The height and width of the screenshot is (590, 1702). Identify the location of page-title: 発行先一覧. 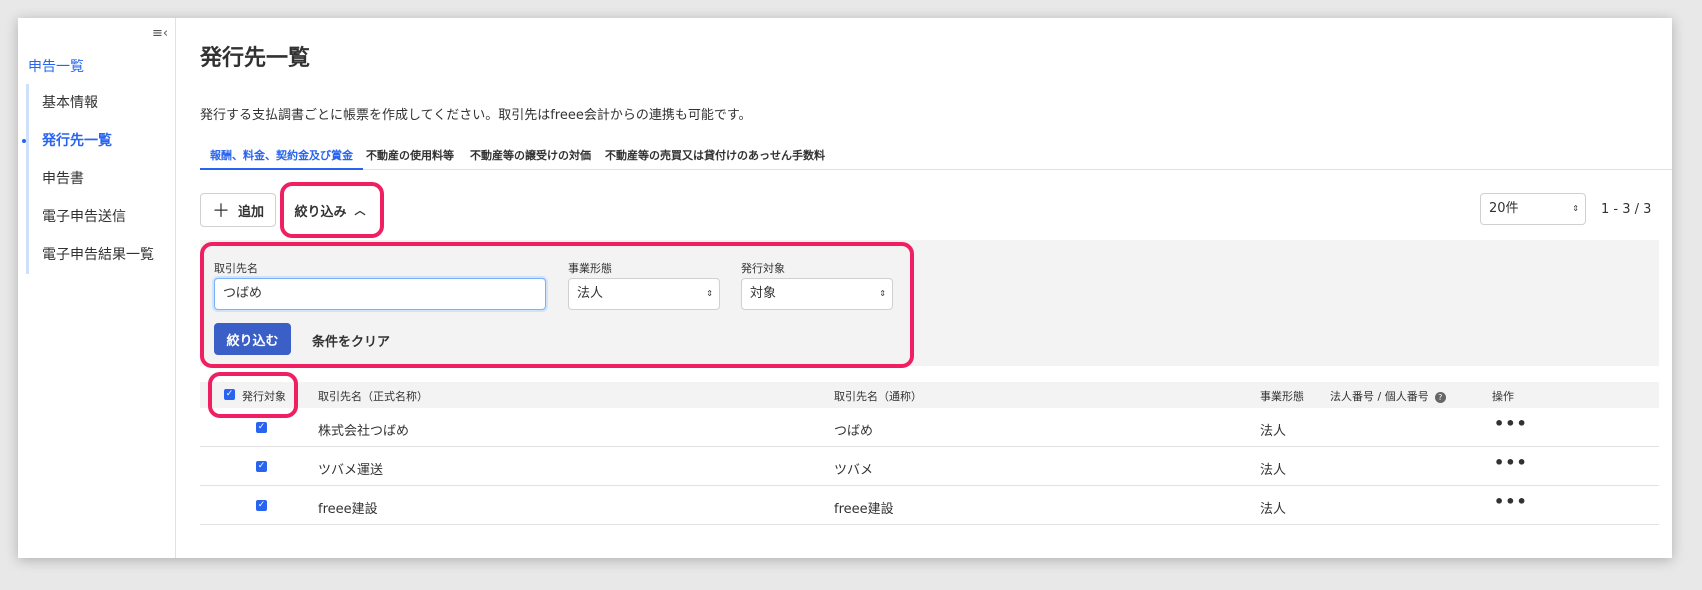
(255, 58).